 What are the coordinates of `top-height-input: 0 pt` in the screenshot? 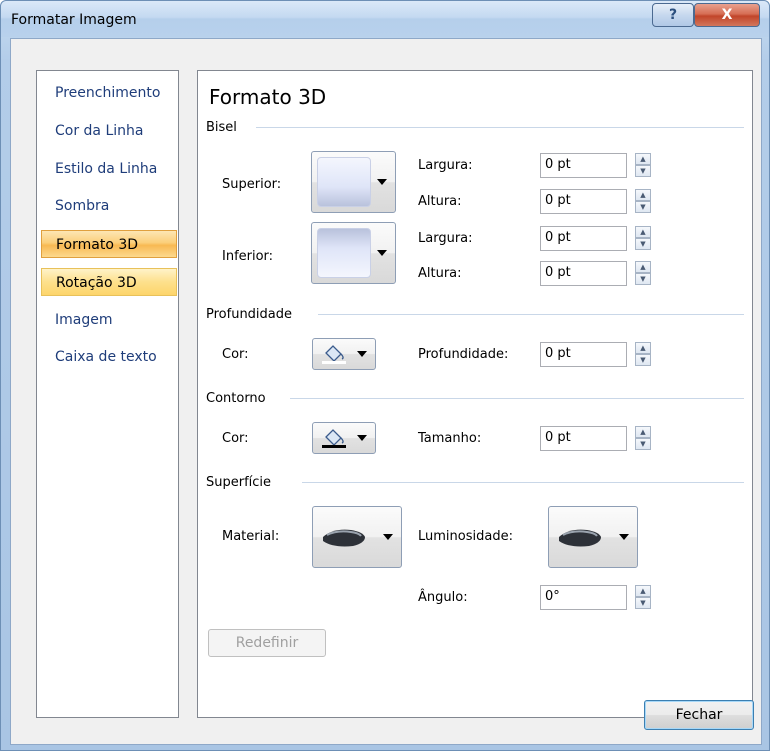 It's located at (583, 201).